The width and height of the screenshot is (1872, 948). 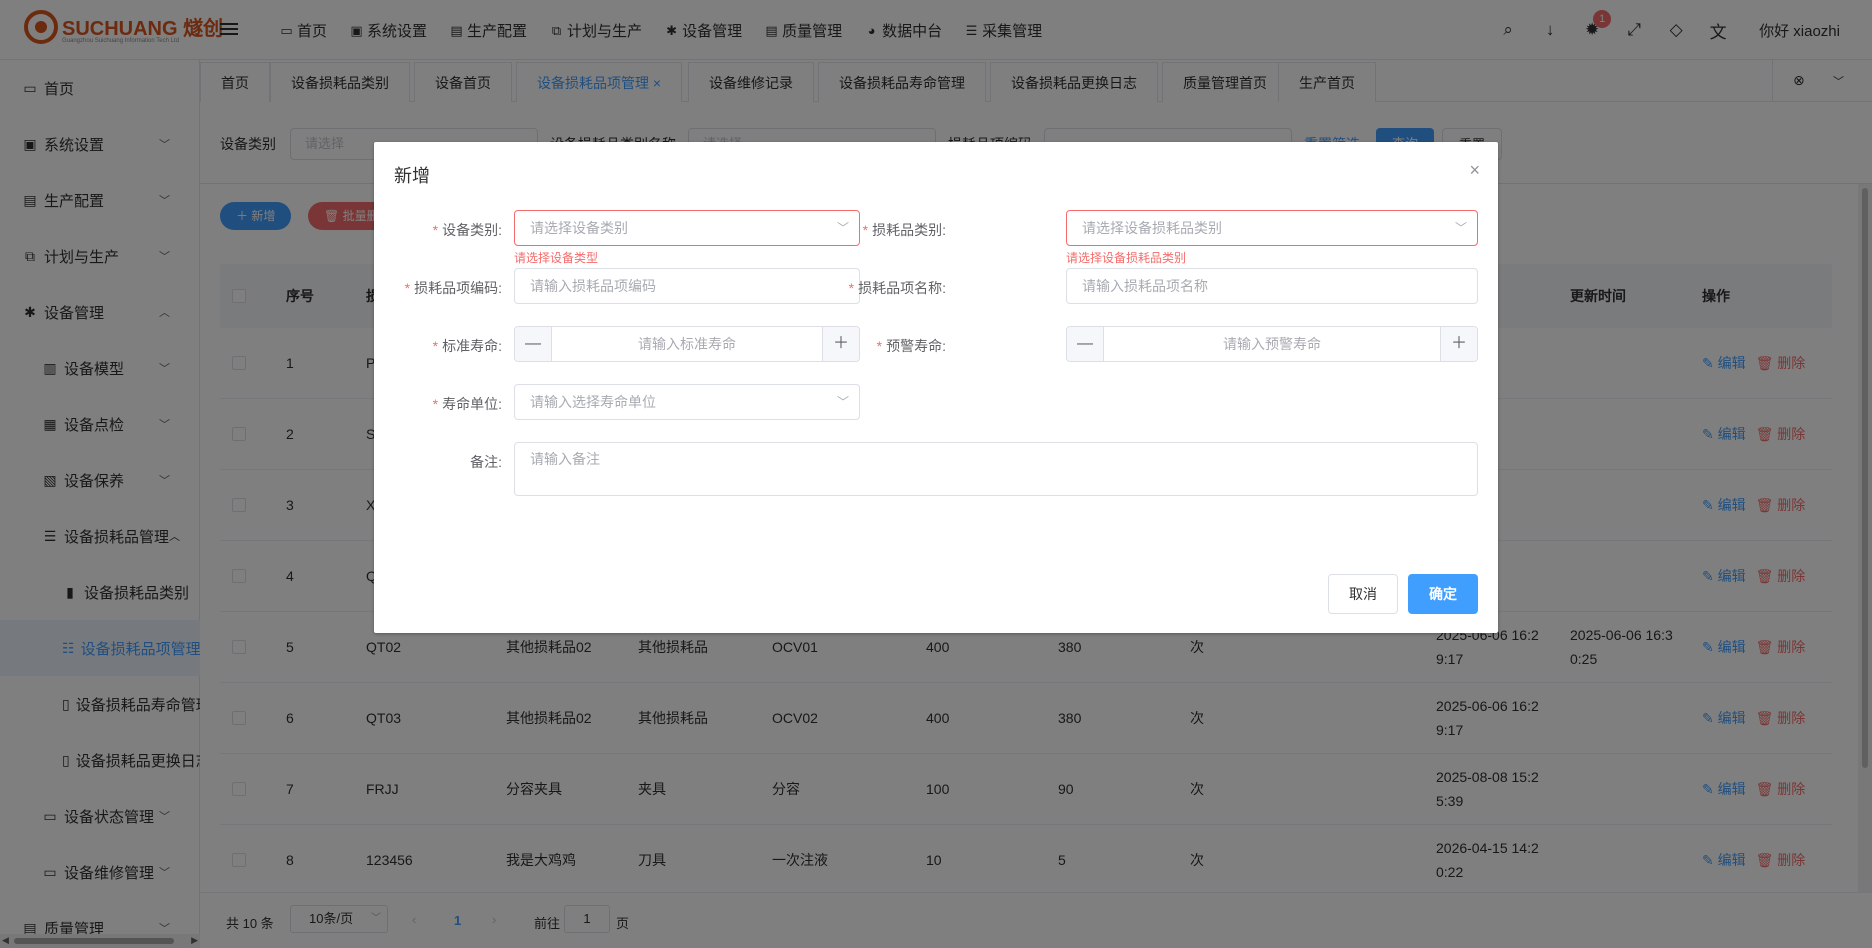 What do you see at coordinates (687, 228) in the screenshot?
I see `device-type-select: 请选择设备类别 ﹀` at bounding box center [687, 228].